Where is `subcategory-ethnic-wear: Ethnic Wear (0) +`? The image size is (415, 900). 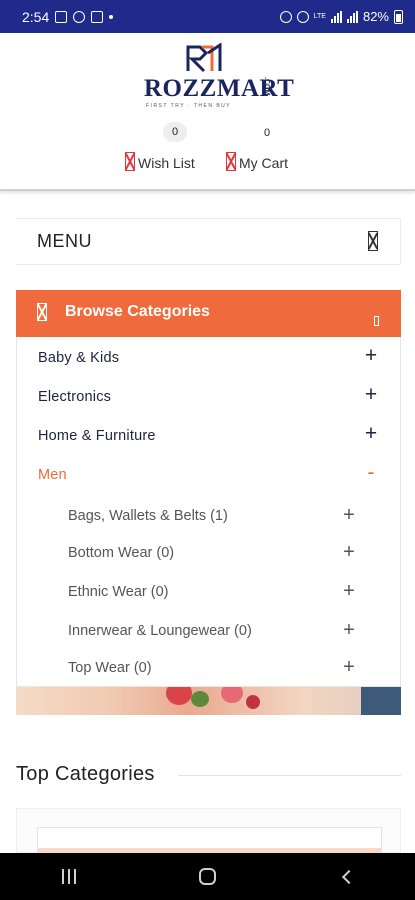
subcategory-ethnic-wear: Ethnic Wear (0) + is located at coordinates (208, 592).